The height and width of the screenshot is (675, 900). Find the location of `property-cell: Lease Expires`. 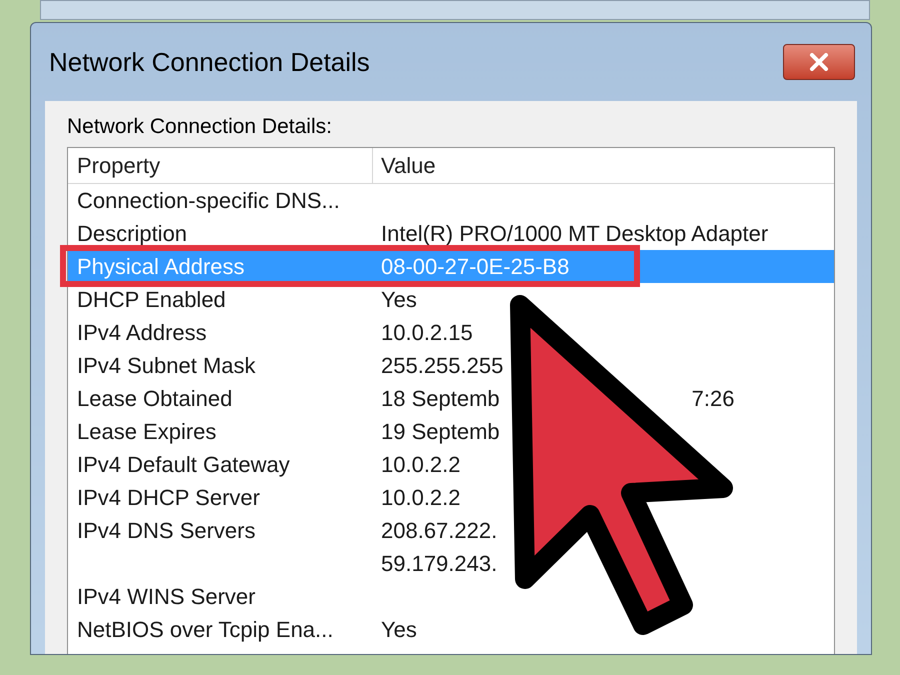

property-cell: Lease Expires is located at coordinates (146, 431).